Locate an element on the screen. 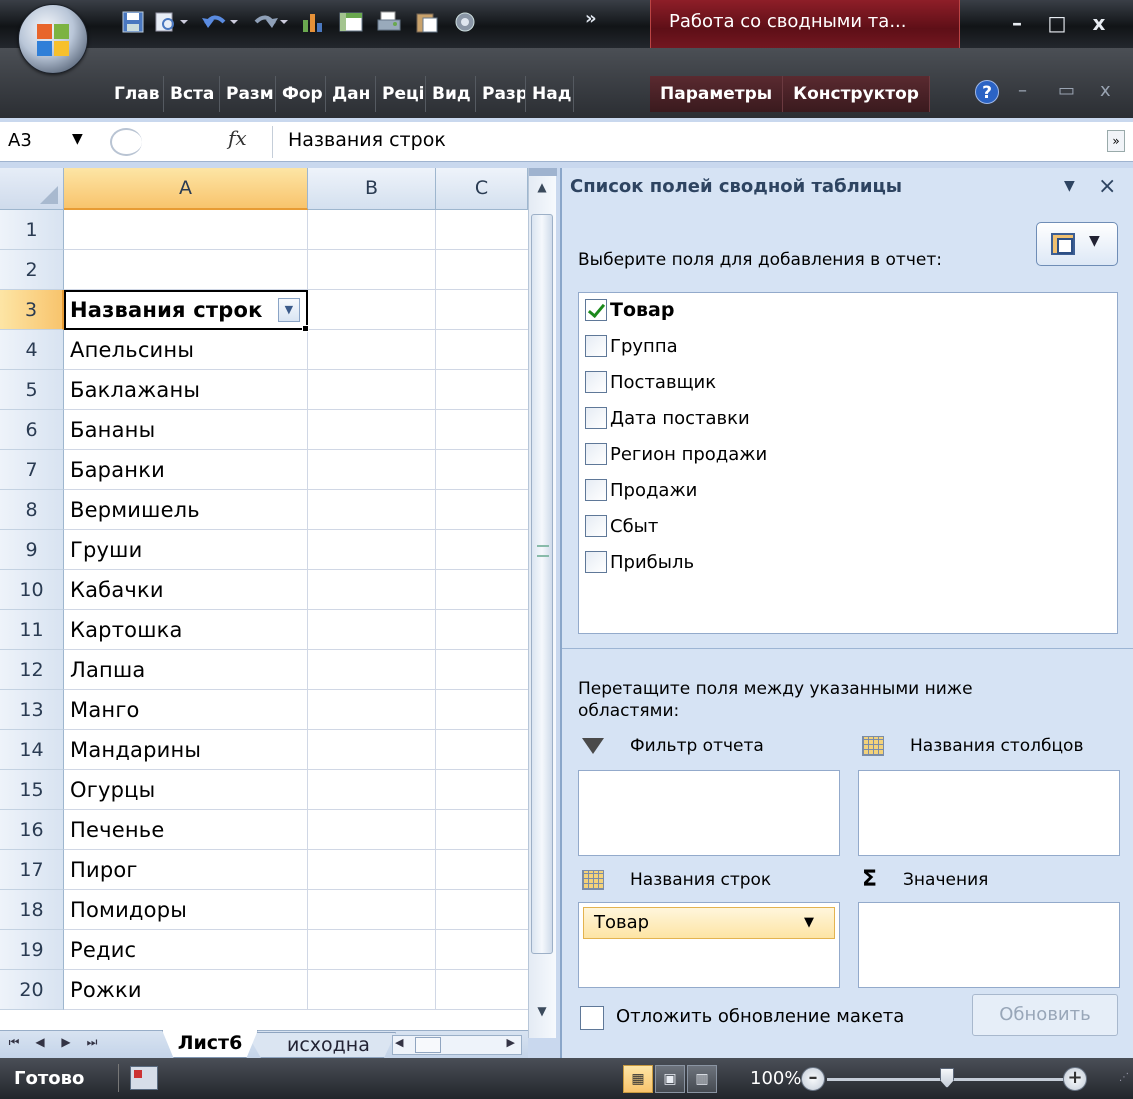 The width and height of the screenshot is (1133, 1099). normal-view-icon: ▦ is located at coordinates (638, 1079).